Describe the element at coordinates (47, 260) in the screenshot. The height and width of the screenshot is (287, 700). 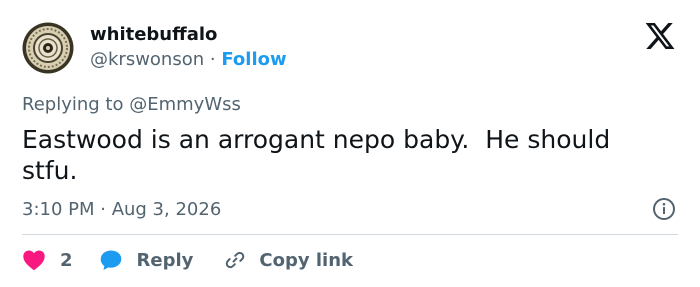
I see `like-button: 2` at that location.